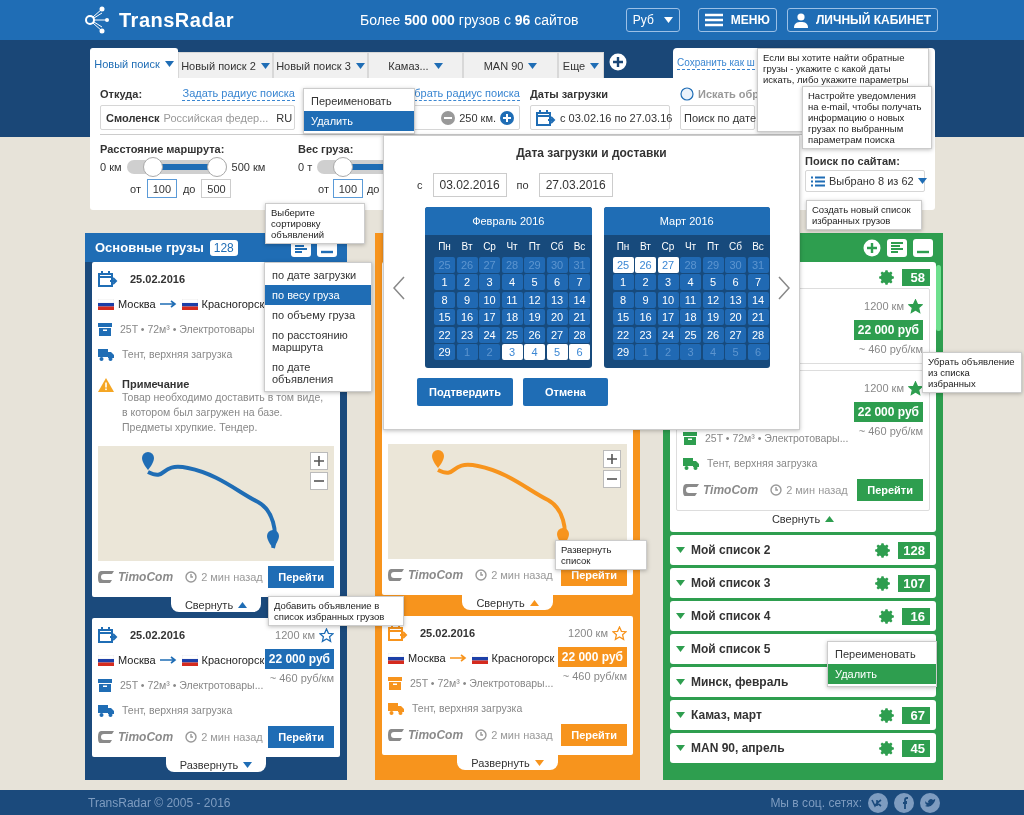  What do you see at coordinates (600, 117) in the screenshot?
I see `date-range-field: с 03.02.16 по 27.03.16` at bounding box center [600, 117].